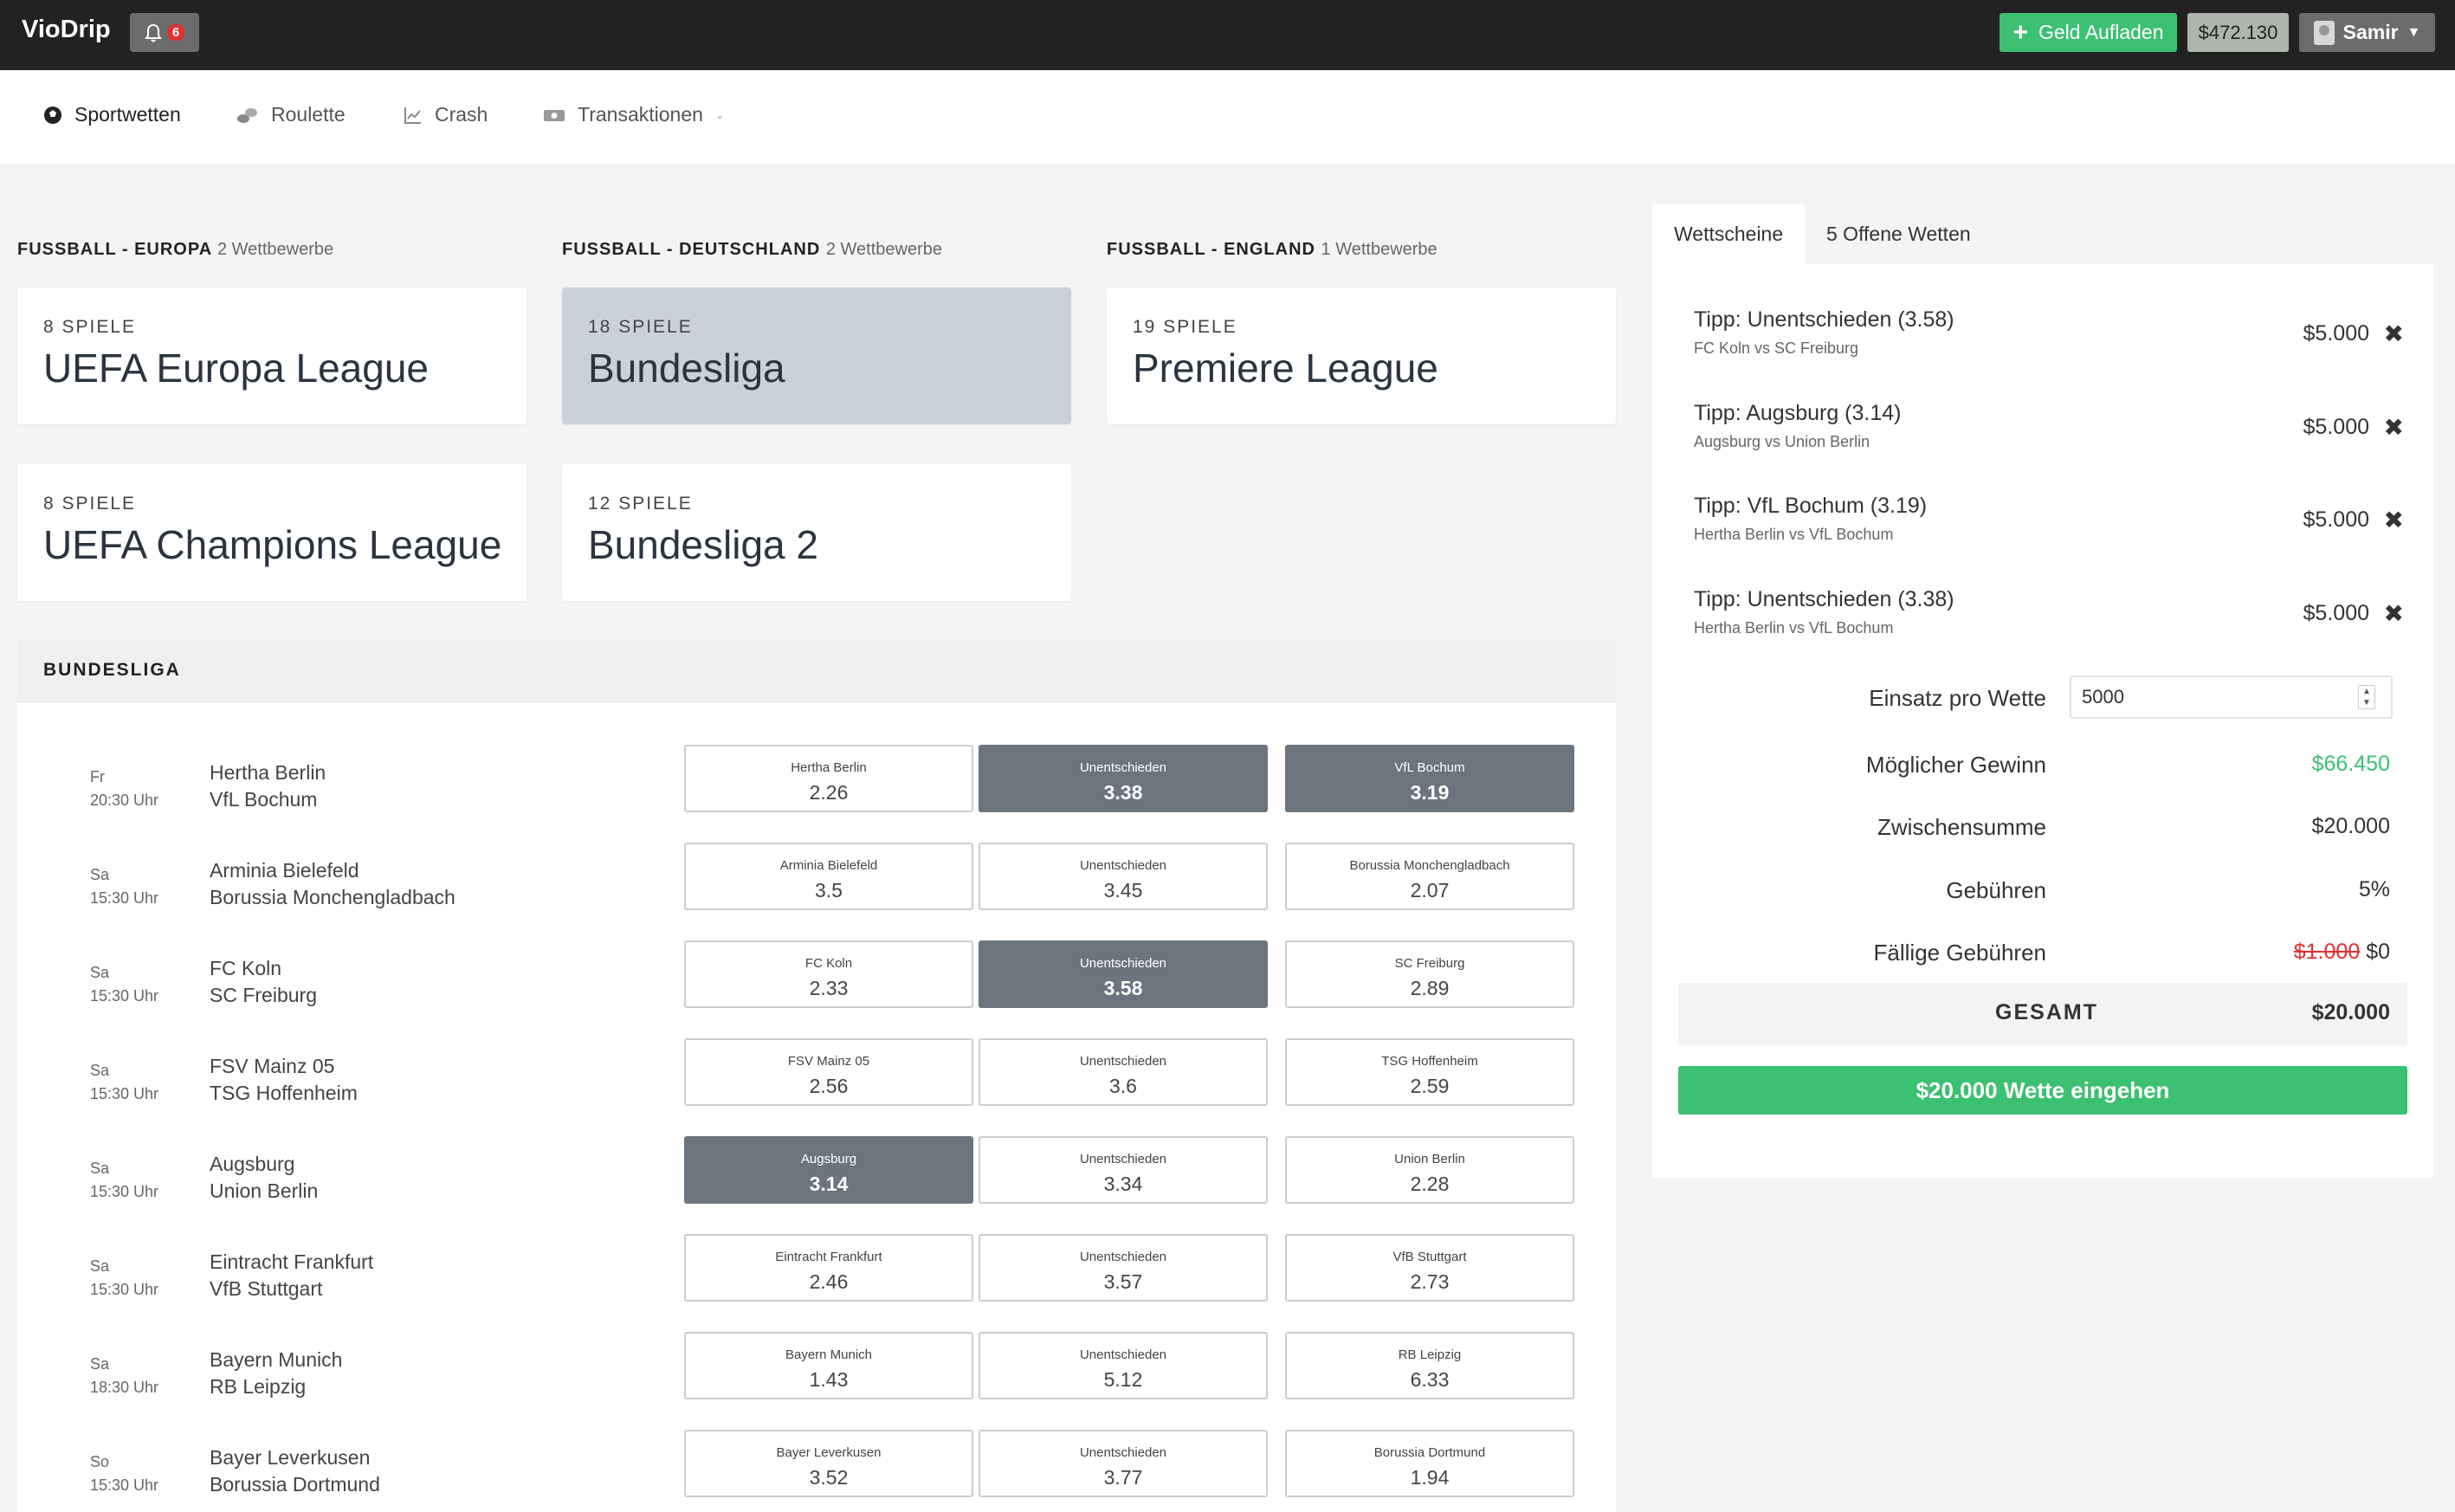 The image size is (2455, 1512). I want to click on selected-league-header: BUNDESLIGA, so click(817, 672).